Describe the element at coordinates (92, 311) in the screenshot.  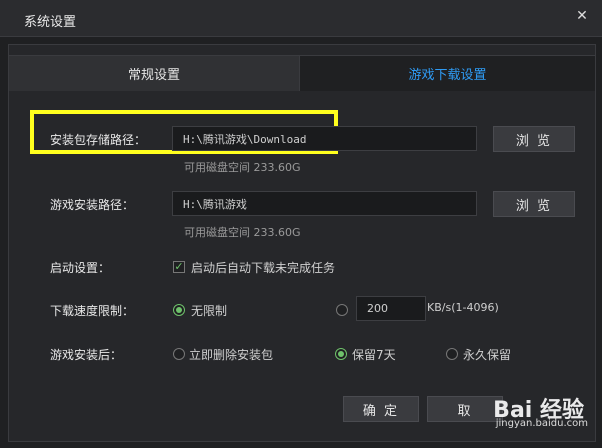
I see `speed-limit-label: 下载速度限制：` at that location.